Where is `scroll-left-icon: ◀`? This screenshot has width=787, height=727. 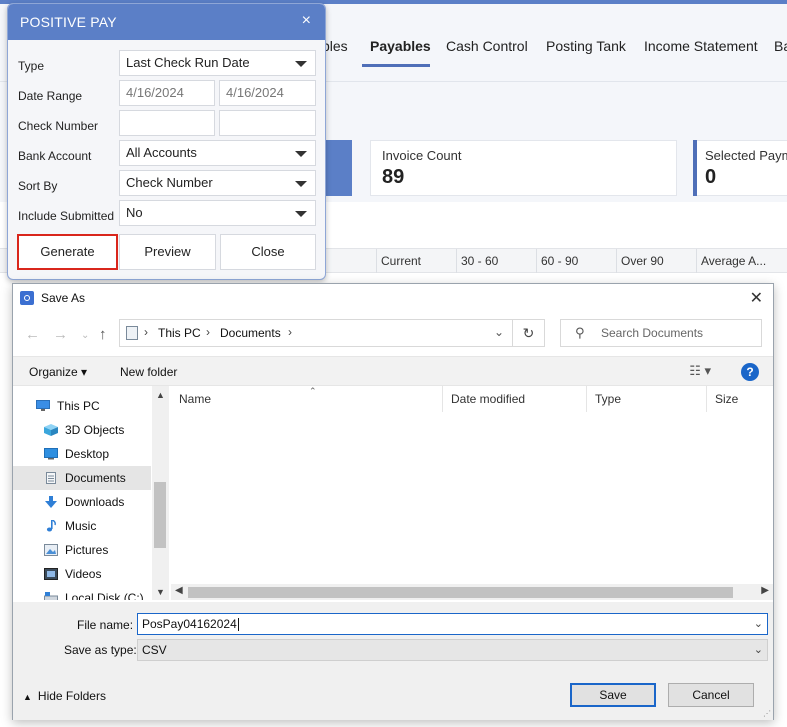 scroll-left-icon: ◀ is located at coordinates (179, 590).